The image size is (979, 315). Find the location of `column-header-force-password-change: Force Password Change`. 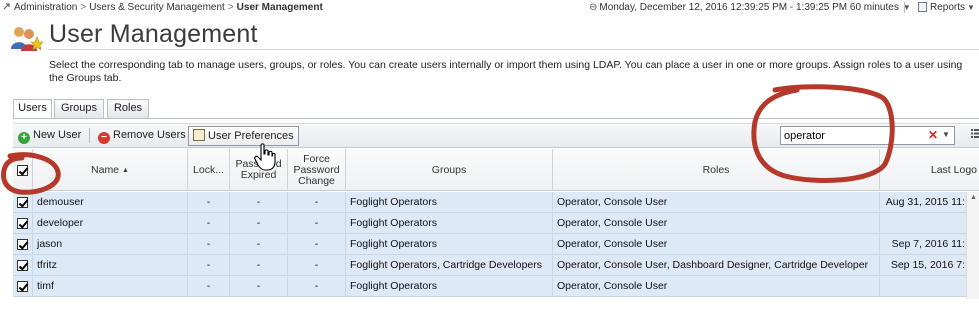

column-header-force-password-change: Force Password Change is located at coordinates (317, 170).